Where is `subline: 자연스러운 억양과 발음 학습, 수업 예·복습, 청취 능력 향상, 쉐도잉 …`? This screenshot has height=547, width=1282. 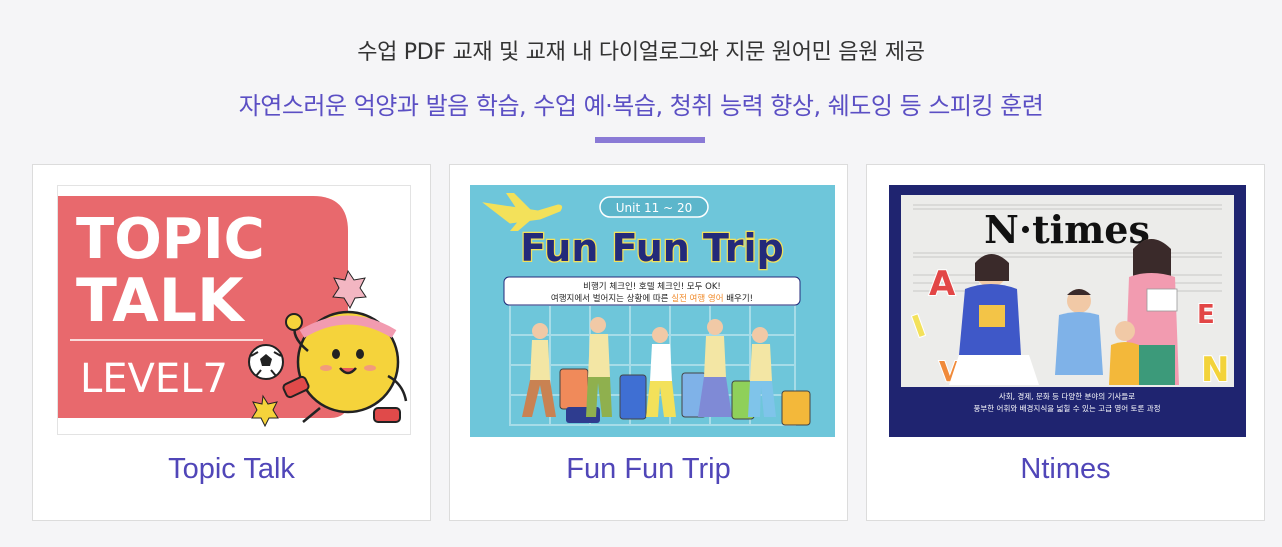
subline: 자연스러운 억양과 발음 학습, 수업 예·복습, 청취 능력 향상, 쉐도잉 … is located at coordinates (641, 106).